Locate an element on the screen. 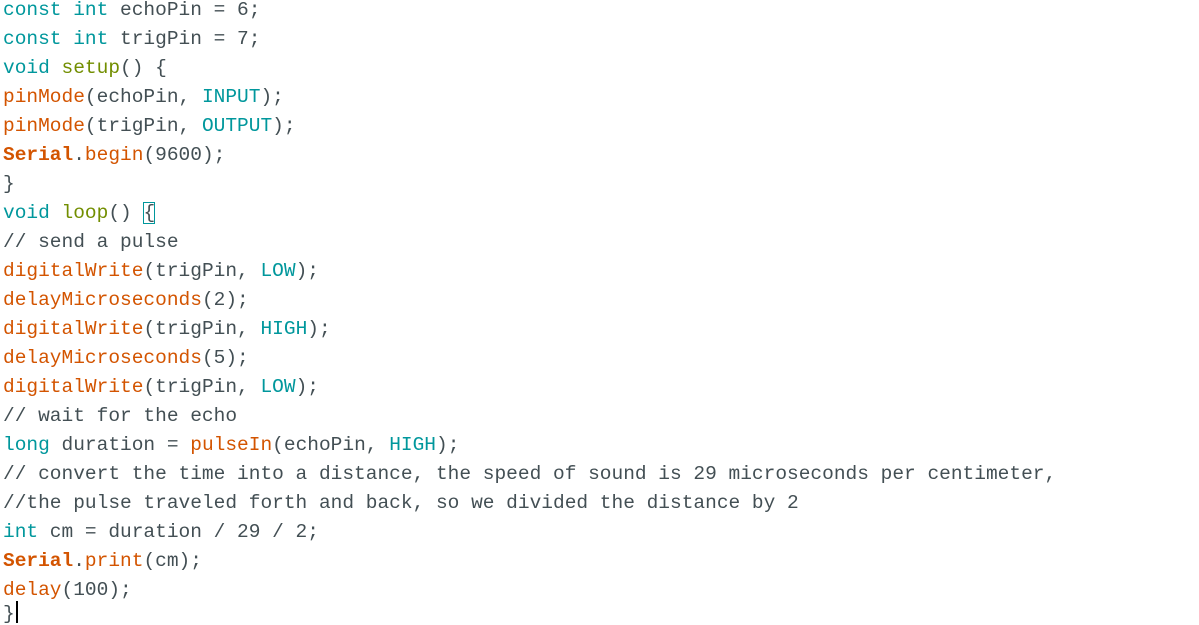 Image resolution: width=1199 pixels, height=625 pixels. code-line: void setup() { is located at coordinates (85, 68).